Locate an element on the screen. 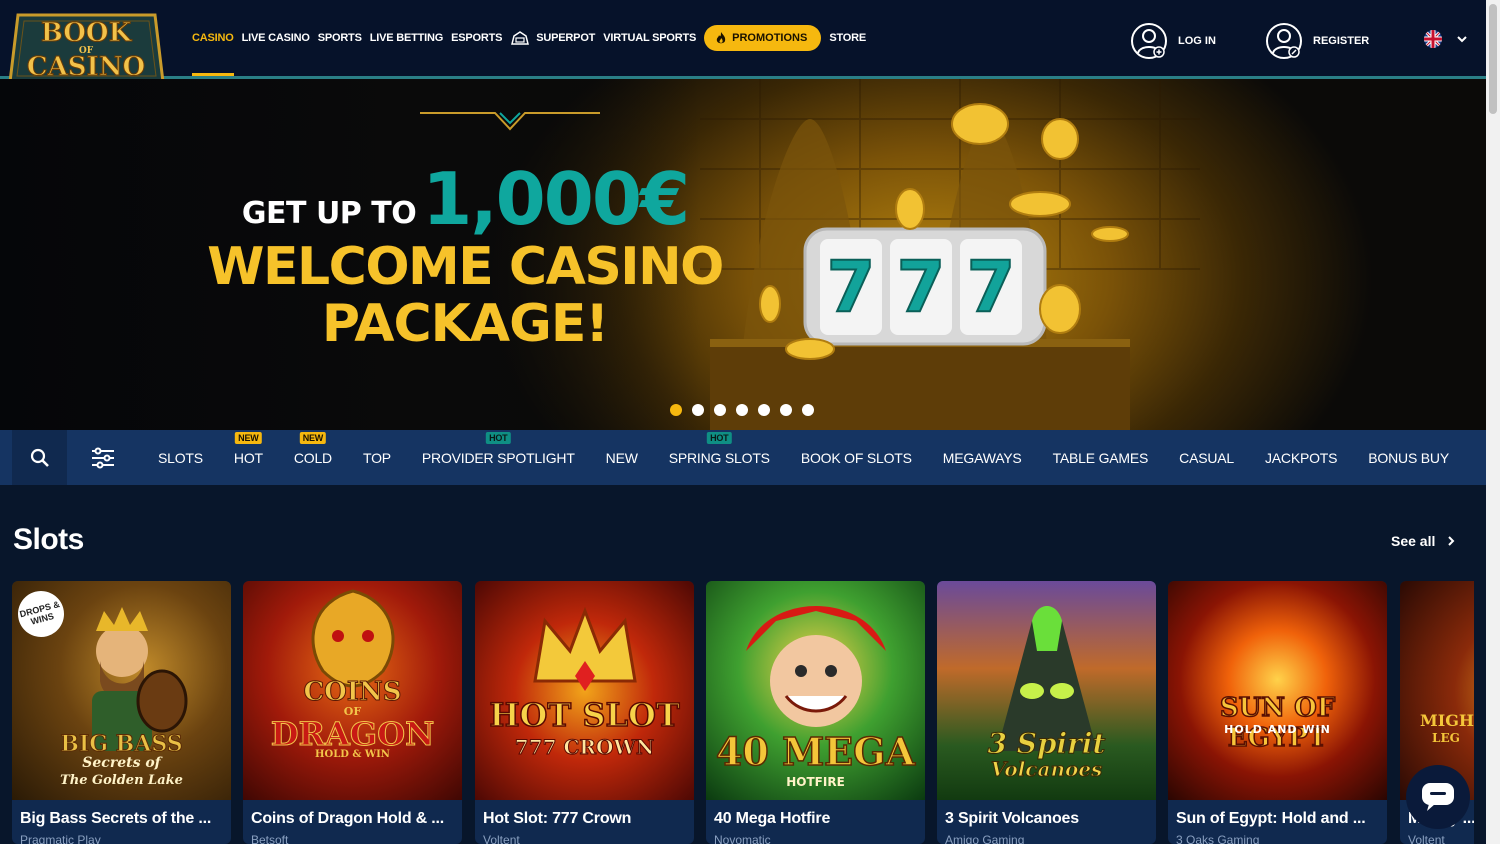 The height and width of the screenshot is (844, 1500). hero-line-1: GET UP TO 1,000€ is located at coordinates (465, 199).